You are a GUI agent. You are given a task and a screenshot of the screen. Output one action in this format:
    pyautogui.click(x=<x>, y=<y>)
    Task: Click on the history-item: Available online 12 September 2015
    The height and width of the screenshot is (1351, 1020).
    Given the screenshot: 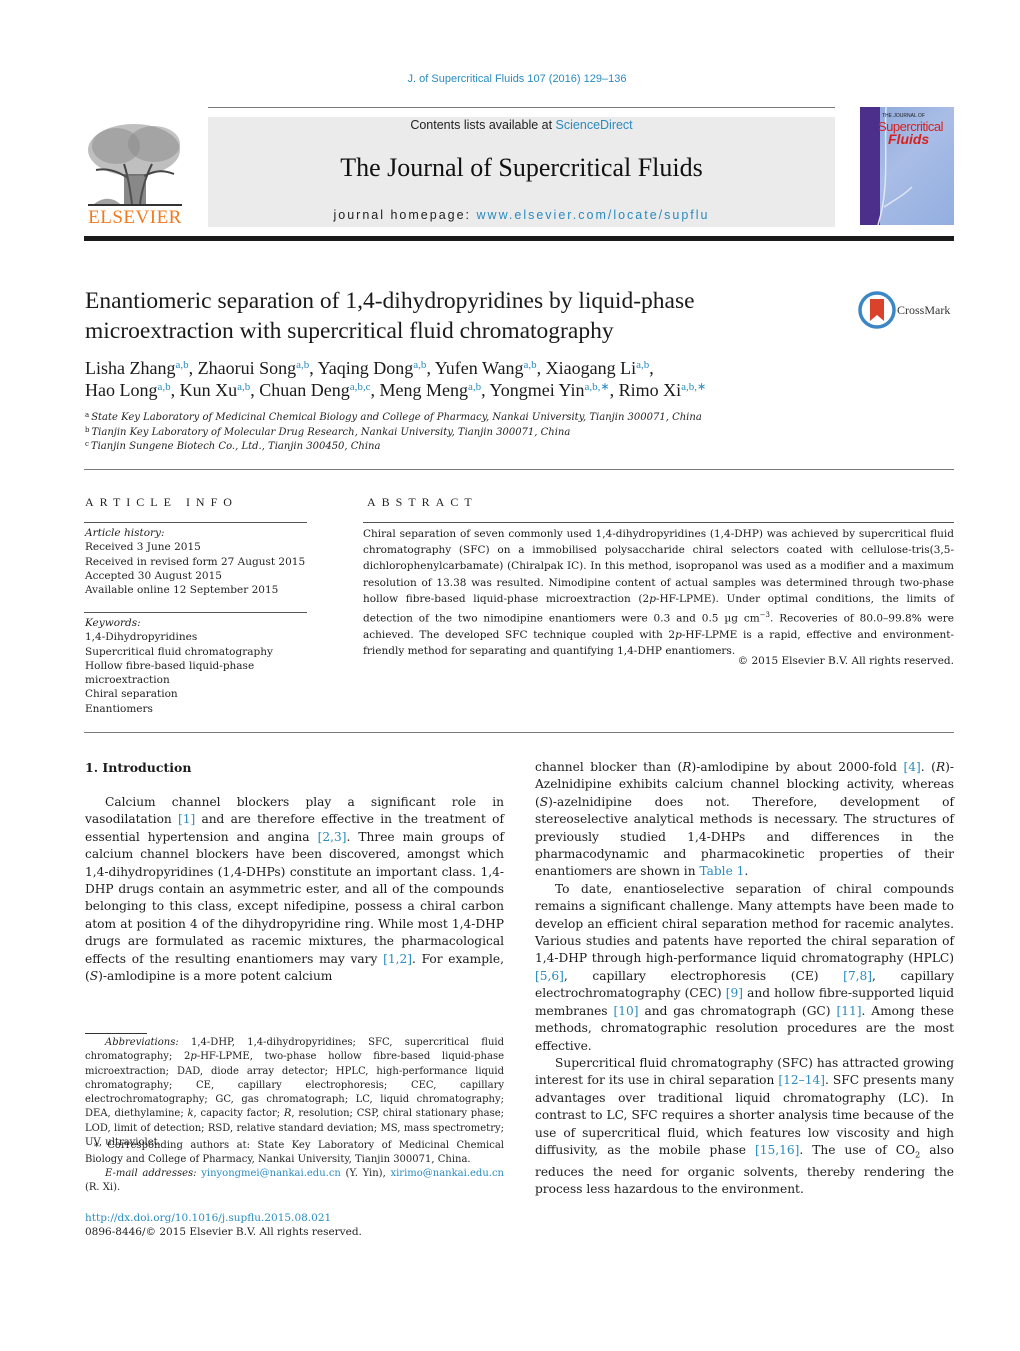 What is the action you would take?
    pyautogui.click(x=182, y=590)
    